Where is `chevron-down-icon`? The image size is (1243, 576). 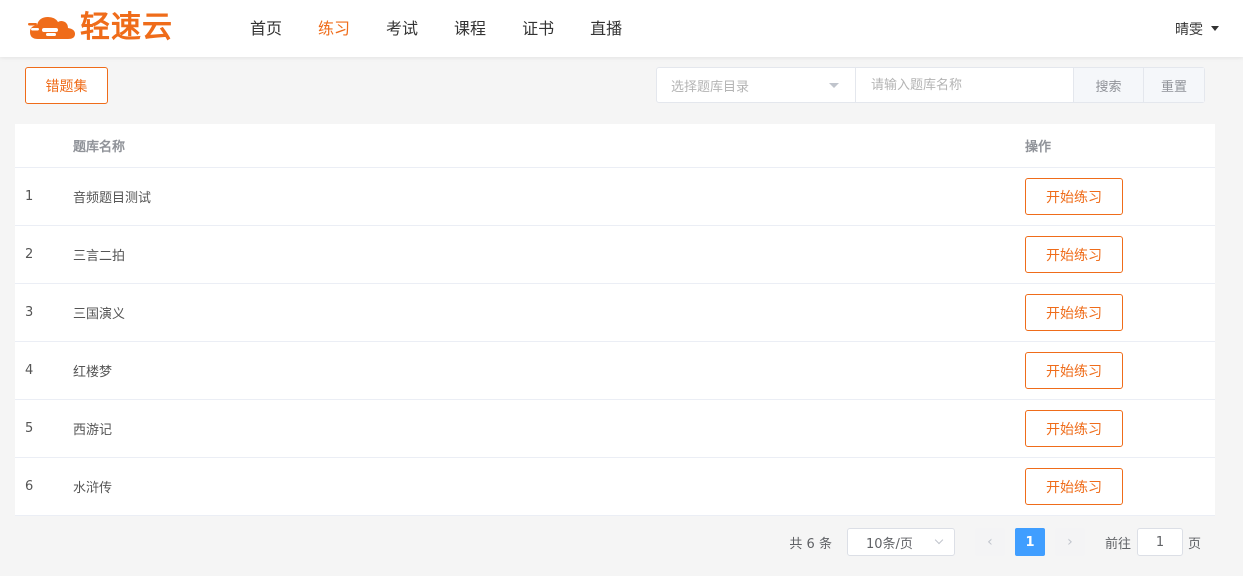
chevron-down-icon is located at coordinates (939, 540).